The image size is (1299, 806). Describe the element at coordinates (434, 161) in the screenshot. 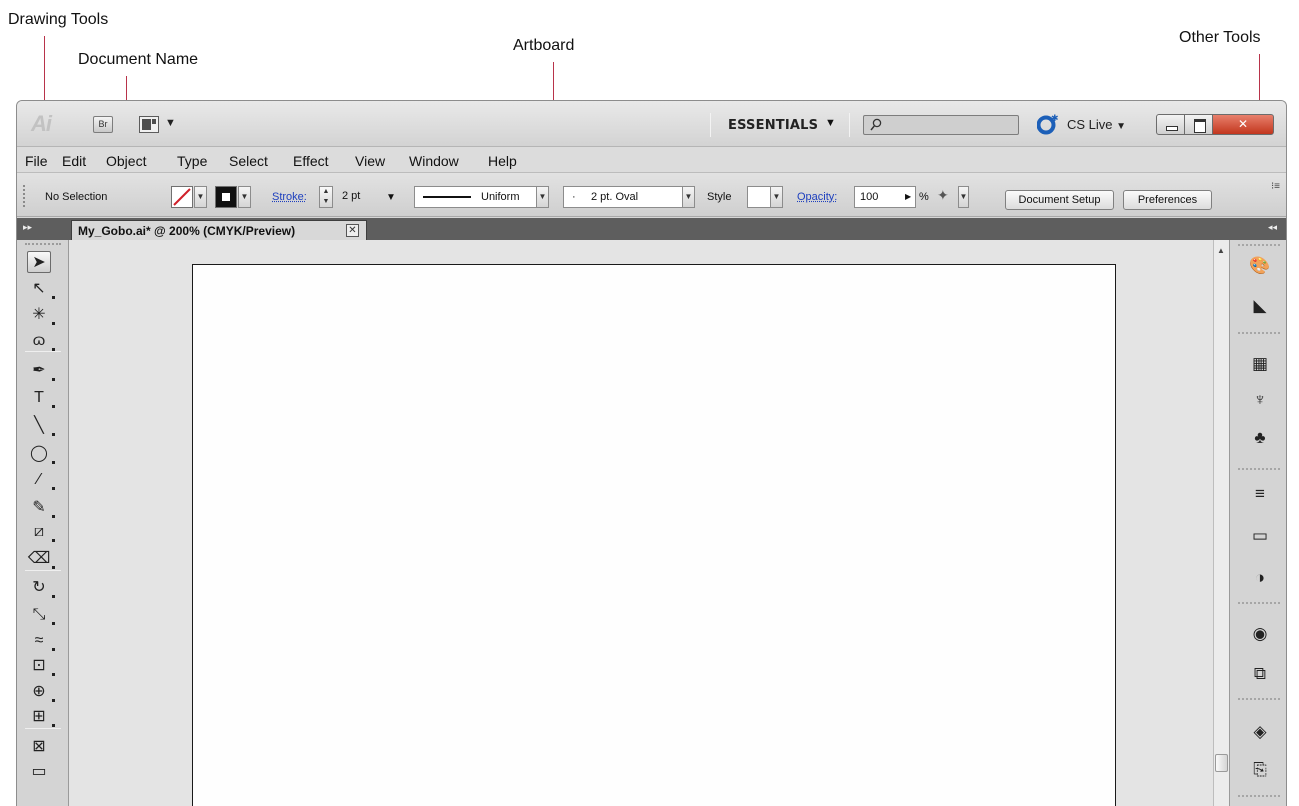

I see `menu-window: Window` at that location.